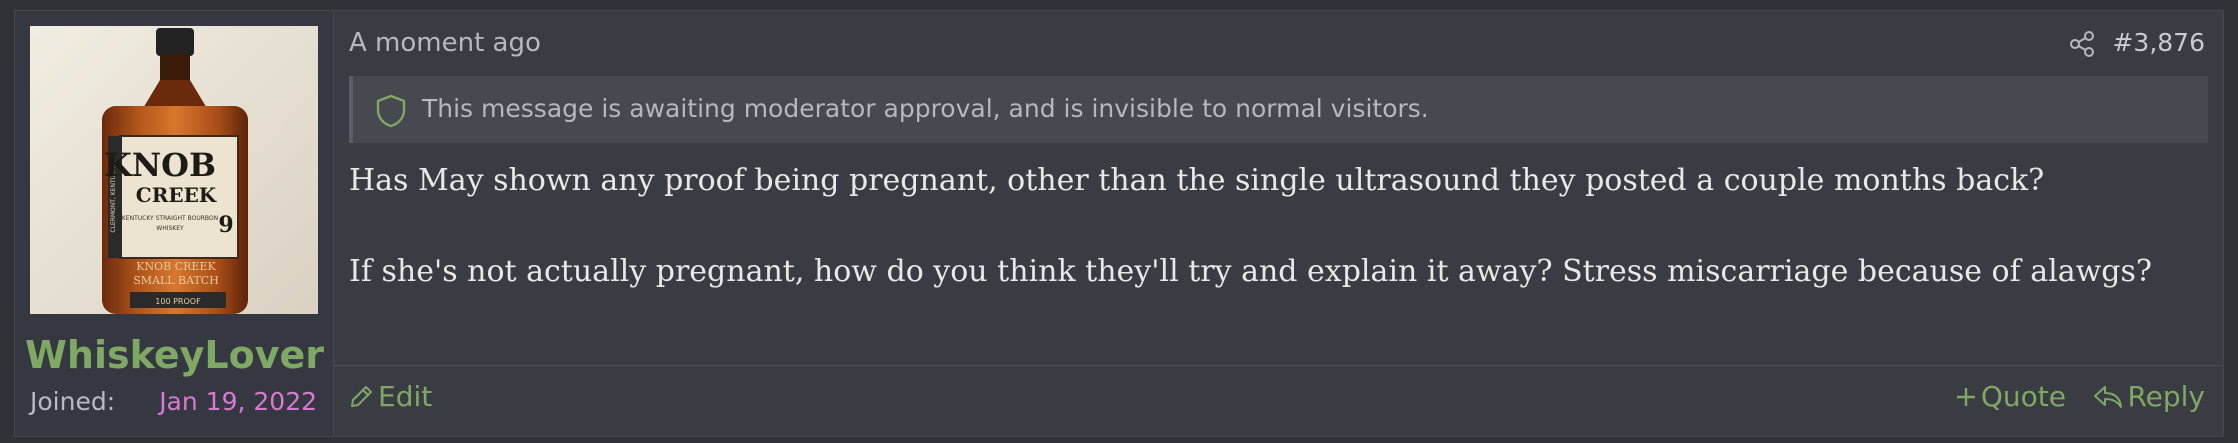 The image size is (2238, 443). What do you see at coordinates (2158, 42) in the screenshot?
I see `post-number: #3,876` at bounding box center [2158, 42].